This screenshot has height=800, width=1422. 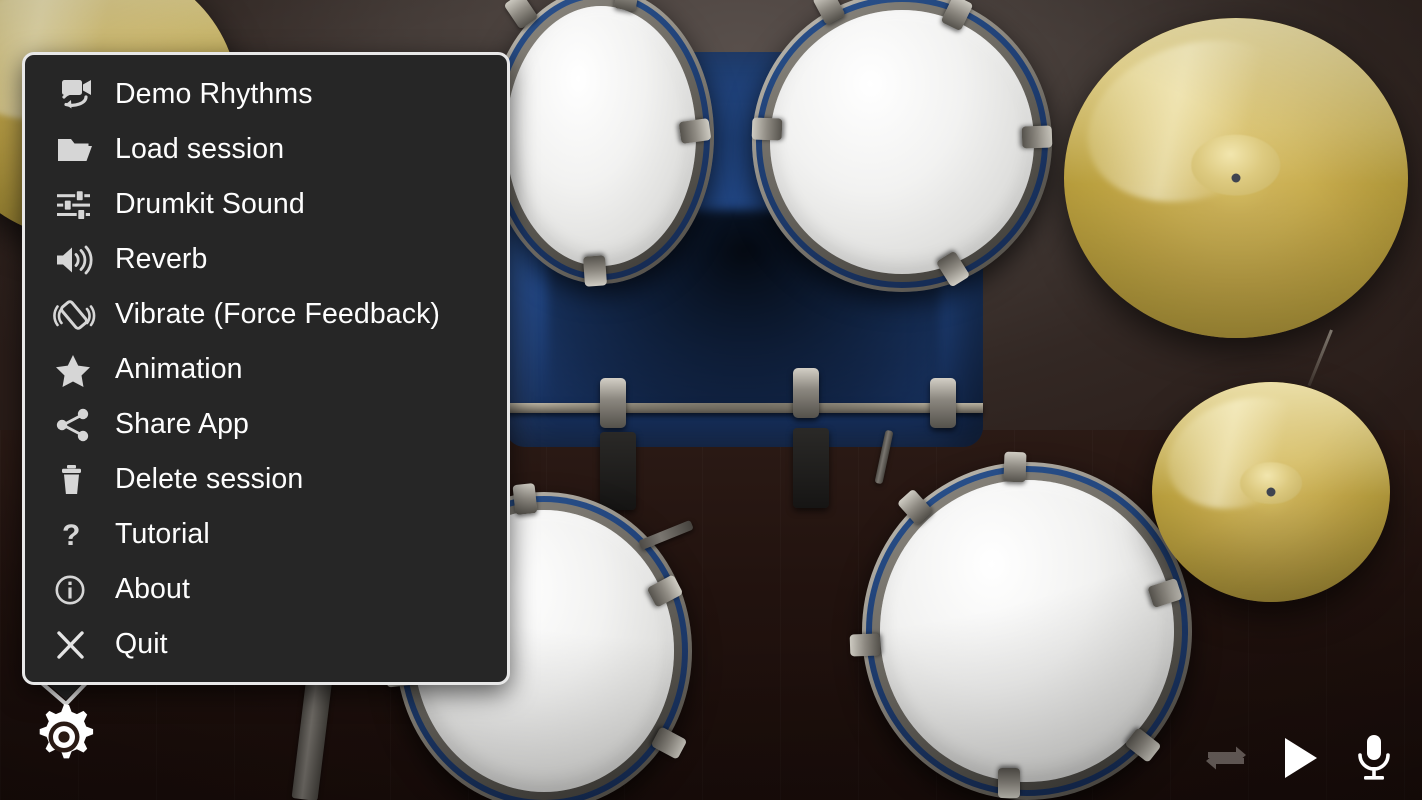 I want to click on menu-item-label: Share App, so click(x=182, y=424).